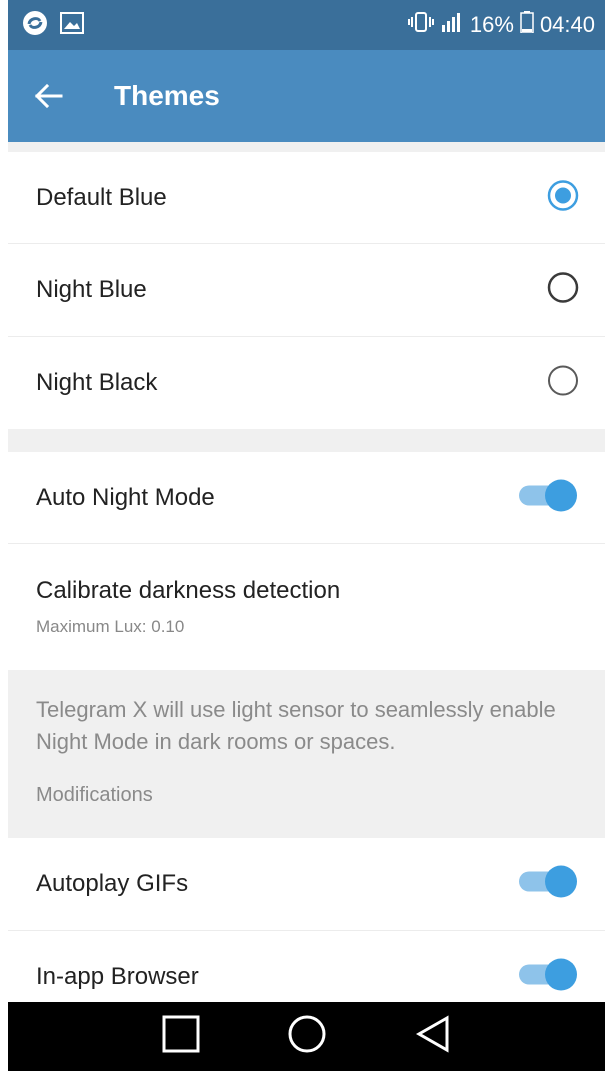  Describe the element at coordinates (491, 24) in the screenshot. I see `battery-percent: 16%` at that location.